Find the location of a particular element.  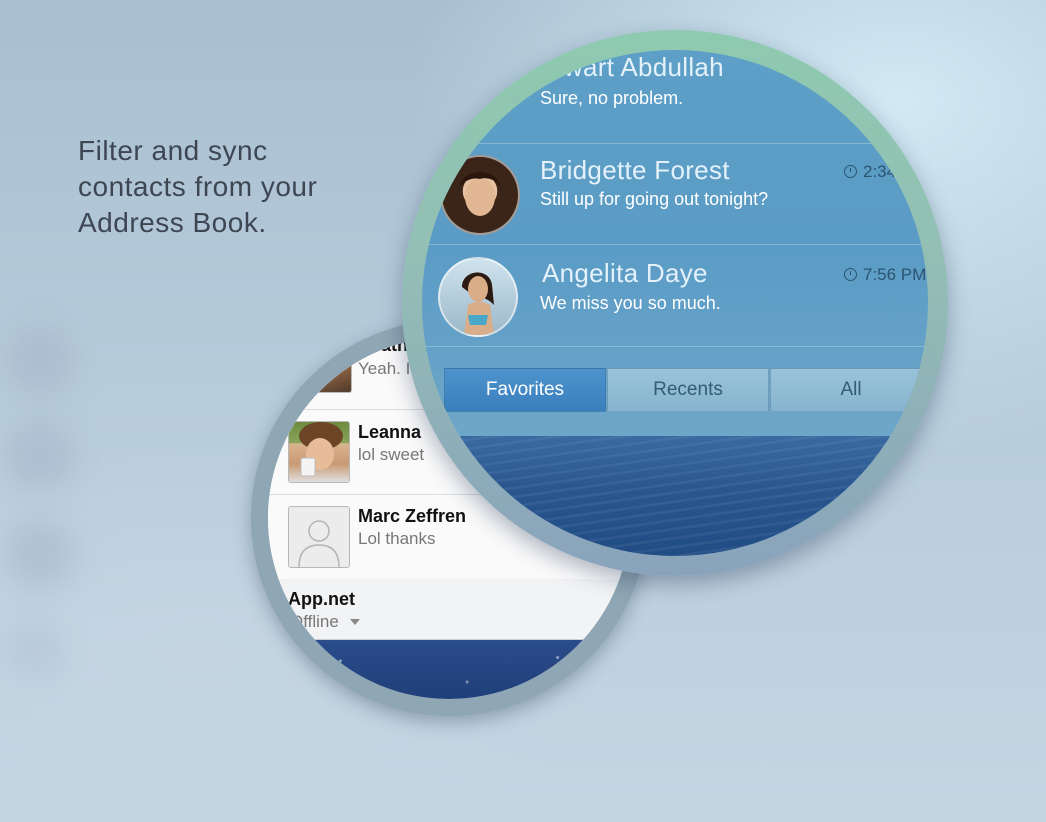

wallpaper-sea is located at coordinates (675, 496).